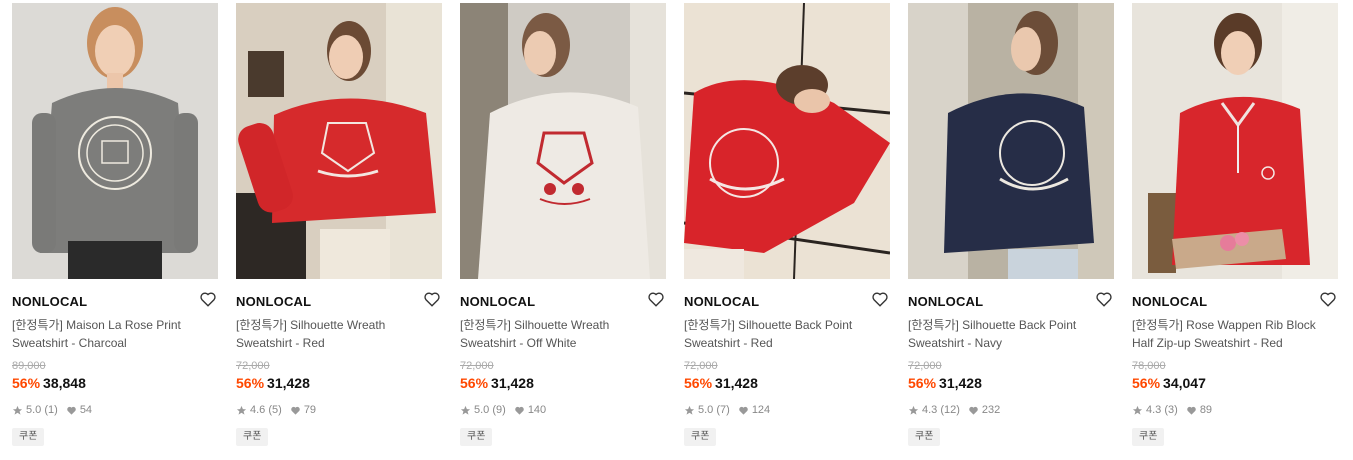 The height and width of the screenshot is (460, 1353). Describe the element at coordinates (86, 410) in the screenshot. I see `like-count: 54` at that location.